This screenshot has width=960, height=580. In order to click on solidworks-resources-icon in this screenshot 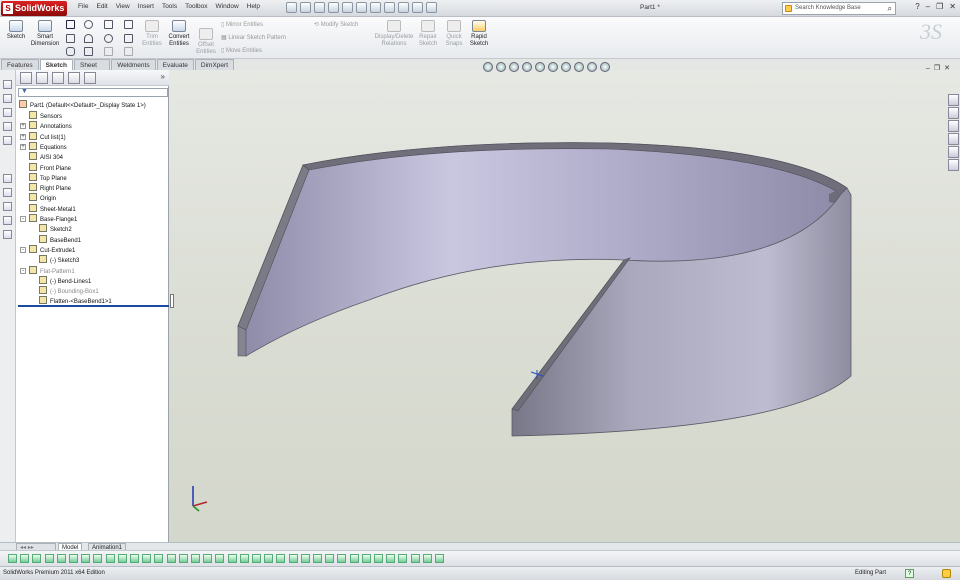, I will do `click(953, 100)`.